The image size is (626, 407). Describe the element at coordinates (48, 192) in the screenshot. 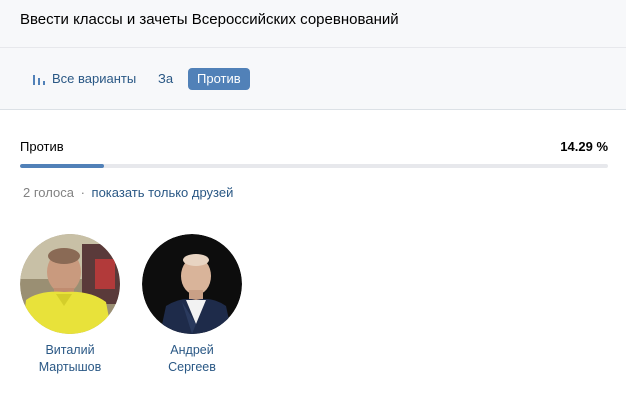

I see `votes-count: 2 голоса` at that location.